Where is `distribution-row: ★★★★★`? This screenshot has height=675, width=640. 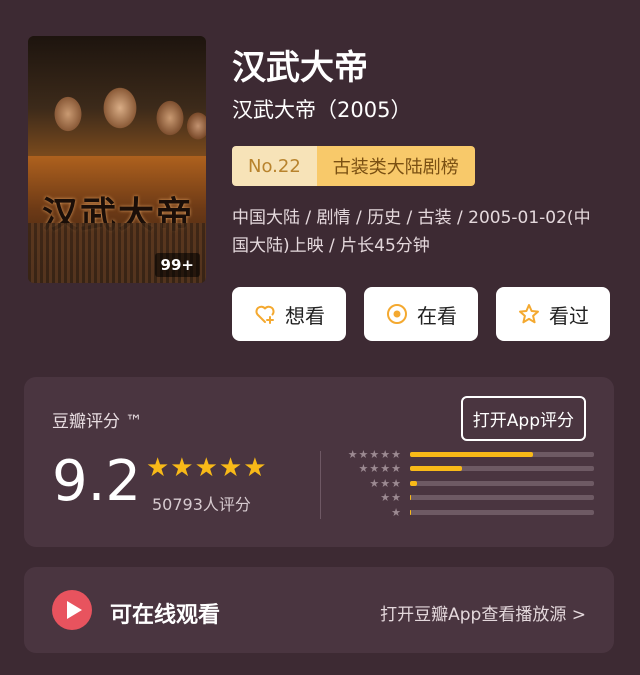 distribution-row: ★★★★★ is located at coordinates (469, 454).